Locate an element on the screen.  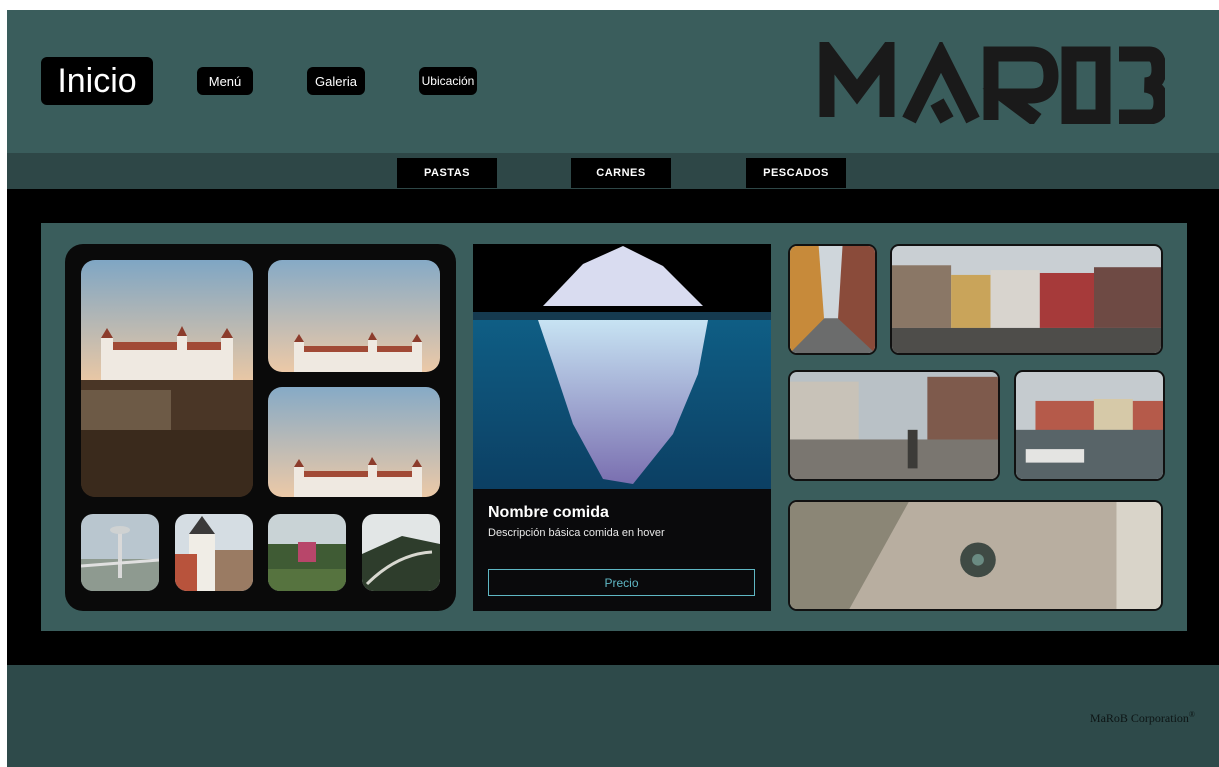
gallery-photo-harbor is located at coordinates (1089, 425).